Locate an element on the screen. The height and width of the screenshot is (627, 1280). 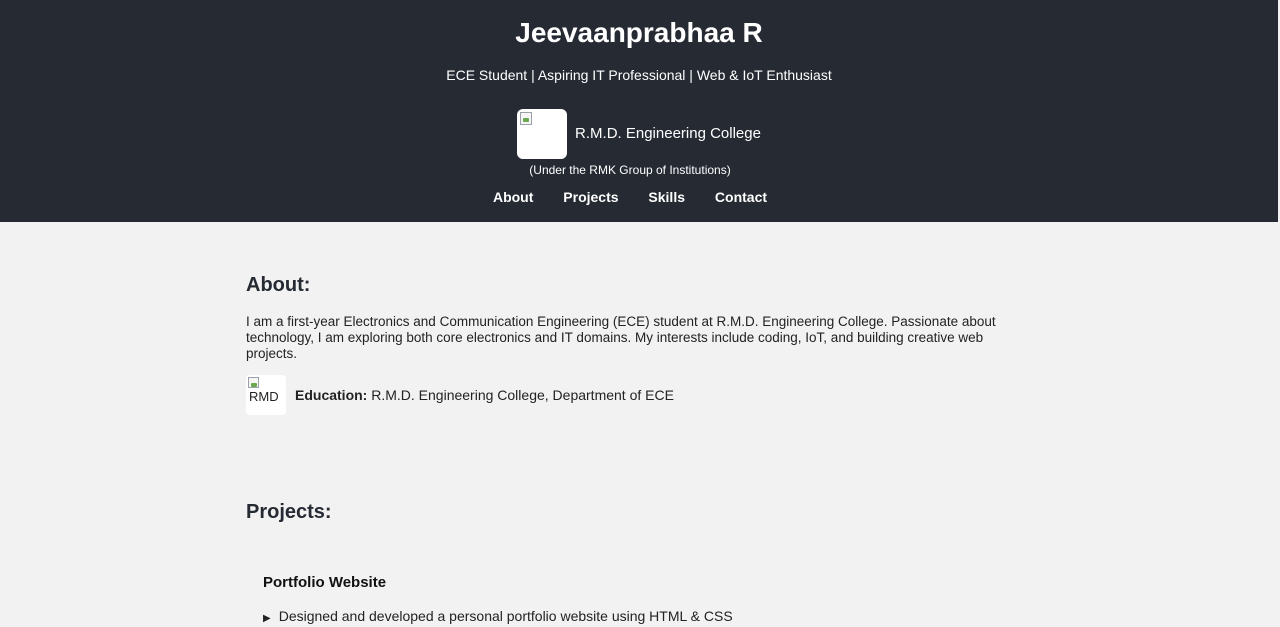
site-title: Jeevaanprabhaa R is located at coordinates (639, 32).